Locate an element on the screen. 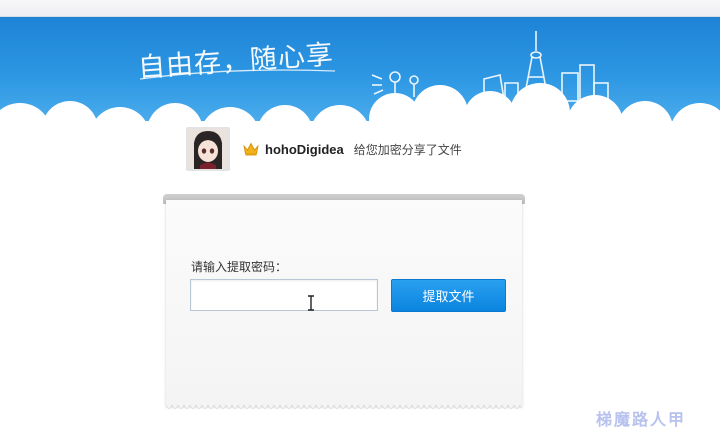 This screenshot has height=448, width=720. share-message: 给您加密分享了文件 is located at coordinates (407, 149).